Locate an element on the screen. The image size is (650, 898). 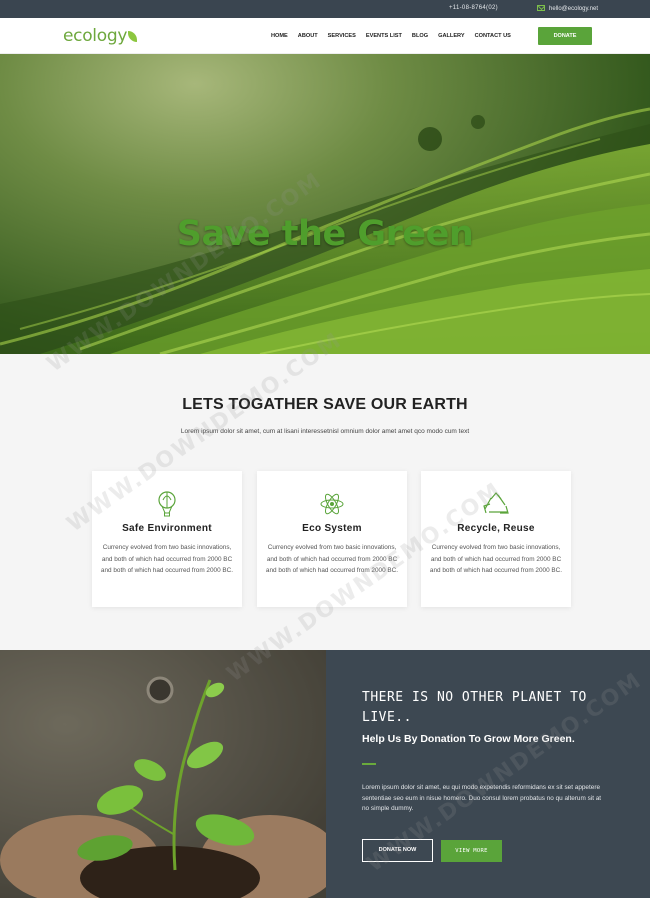
nav-item-events-list: EVENTS LIST is located at coordinates (384, 36).